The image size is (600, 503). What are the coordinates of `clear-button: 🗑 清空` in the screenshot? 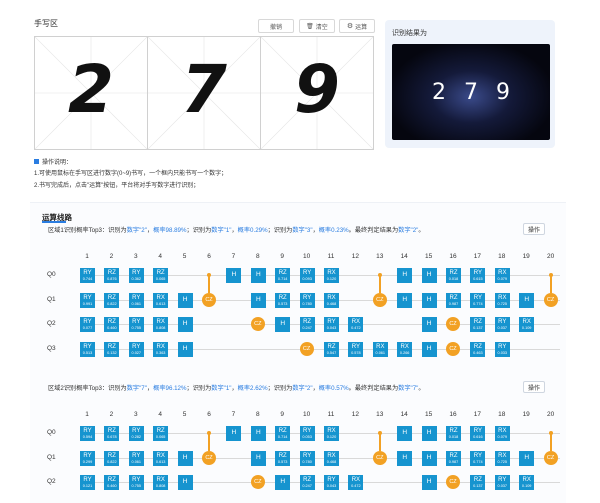 It's located at (317, 26).